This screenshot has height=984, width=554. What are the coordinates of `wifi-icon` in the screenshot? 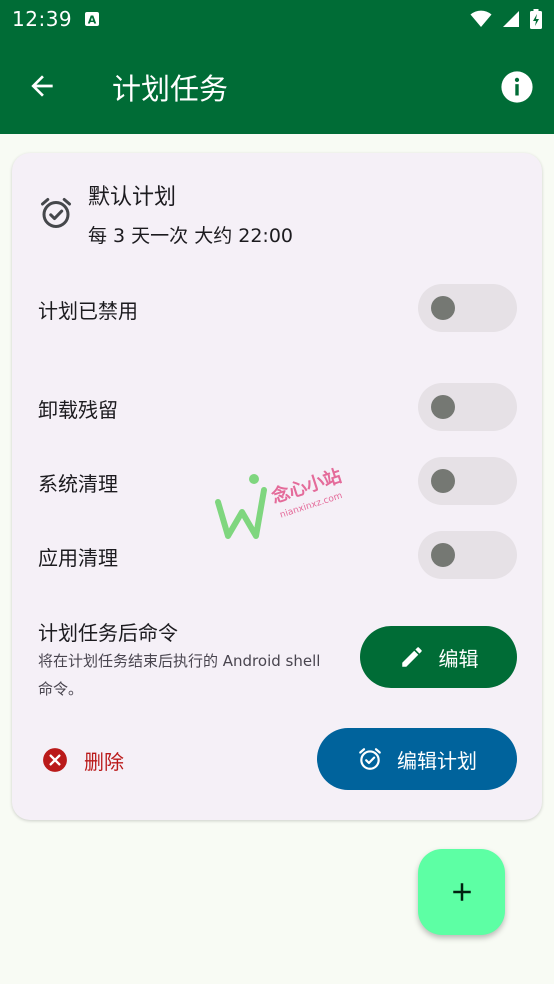 It's located at (481, 18).